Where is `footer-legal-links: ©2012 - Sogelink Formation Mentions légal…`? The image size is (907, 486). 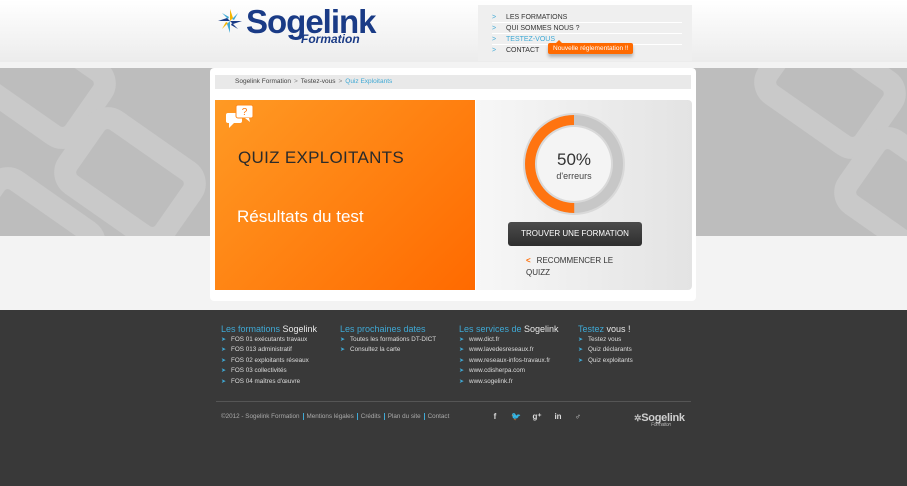
footer-legal-links: ©2012 - Sogelink Formation Mentions légal… is located at coordinates (336, 416).